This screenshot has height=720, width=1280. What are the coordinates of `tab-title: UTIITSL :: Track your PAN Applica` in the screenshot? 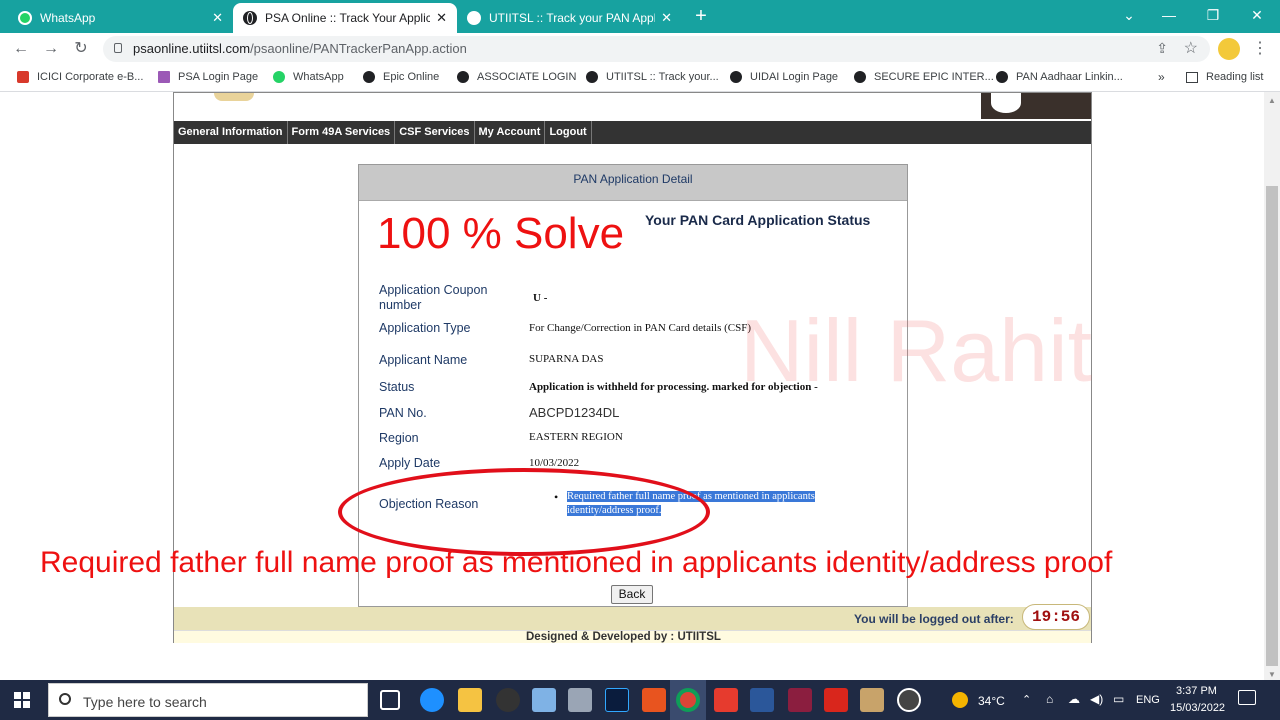 It's located at (572, 18).